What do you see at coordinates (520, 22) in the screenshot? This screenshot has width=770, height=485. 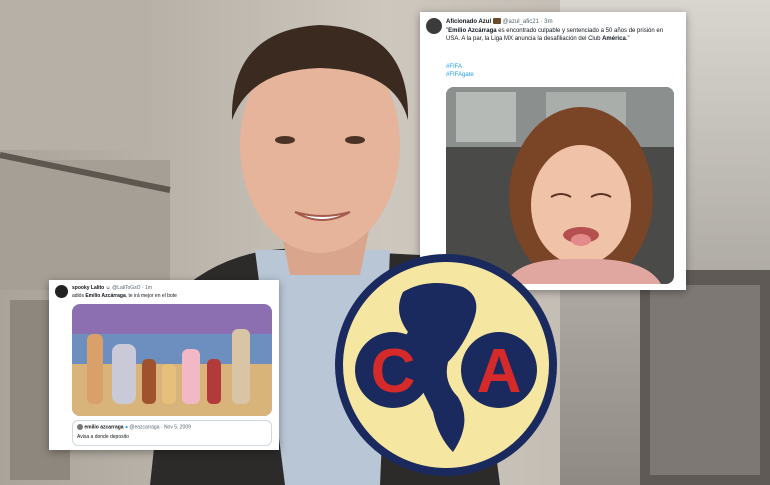 I see `tweet-author-handle: @azul_afic21` at bounding box center [520, 22].